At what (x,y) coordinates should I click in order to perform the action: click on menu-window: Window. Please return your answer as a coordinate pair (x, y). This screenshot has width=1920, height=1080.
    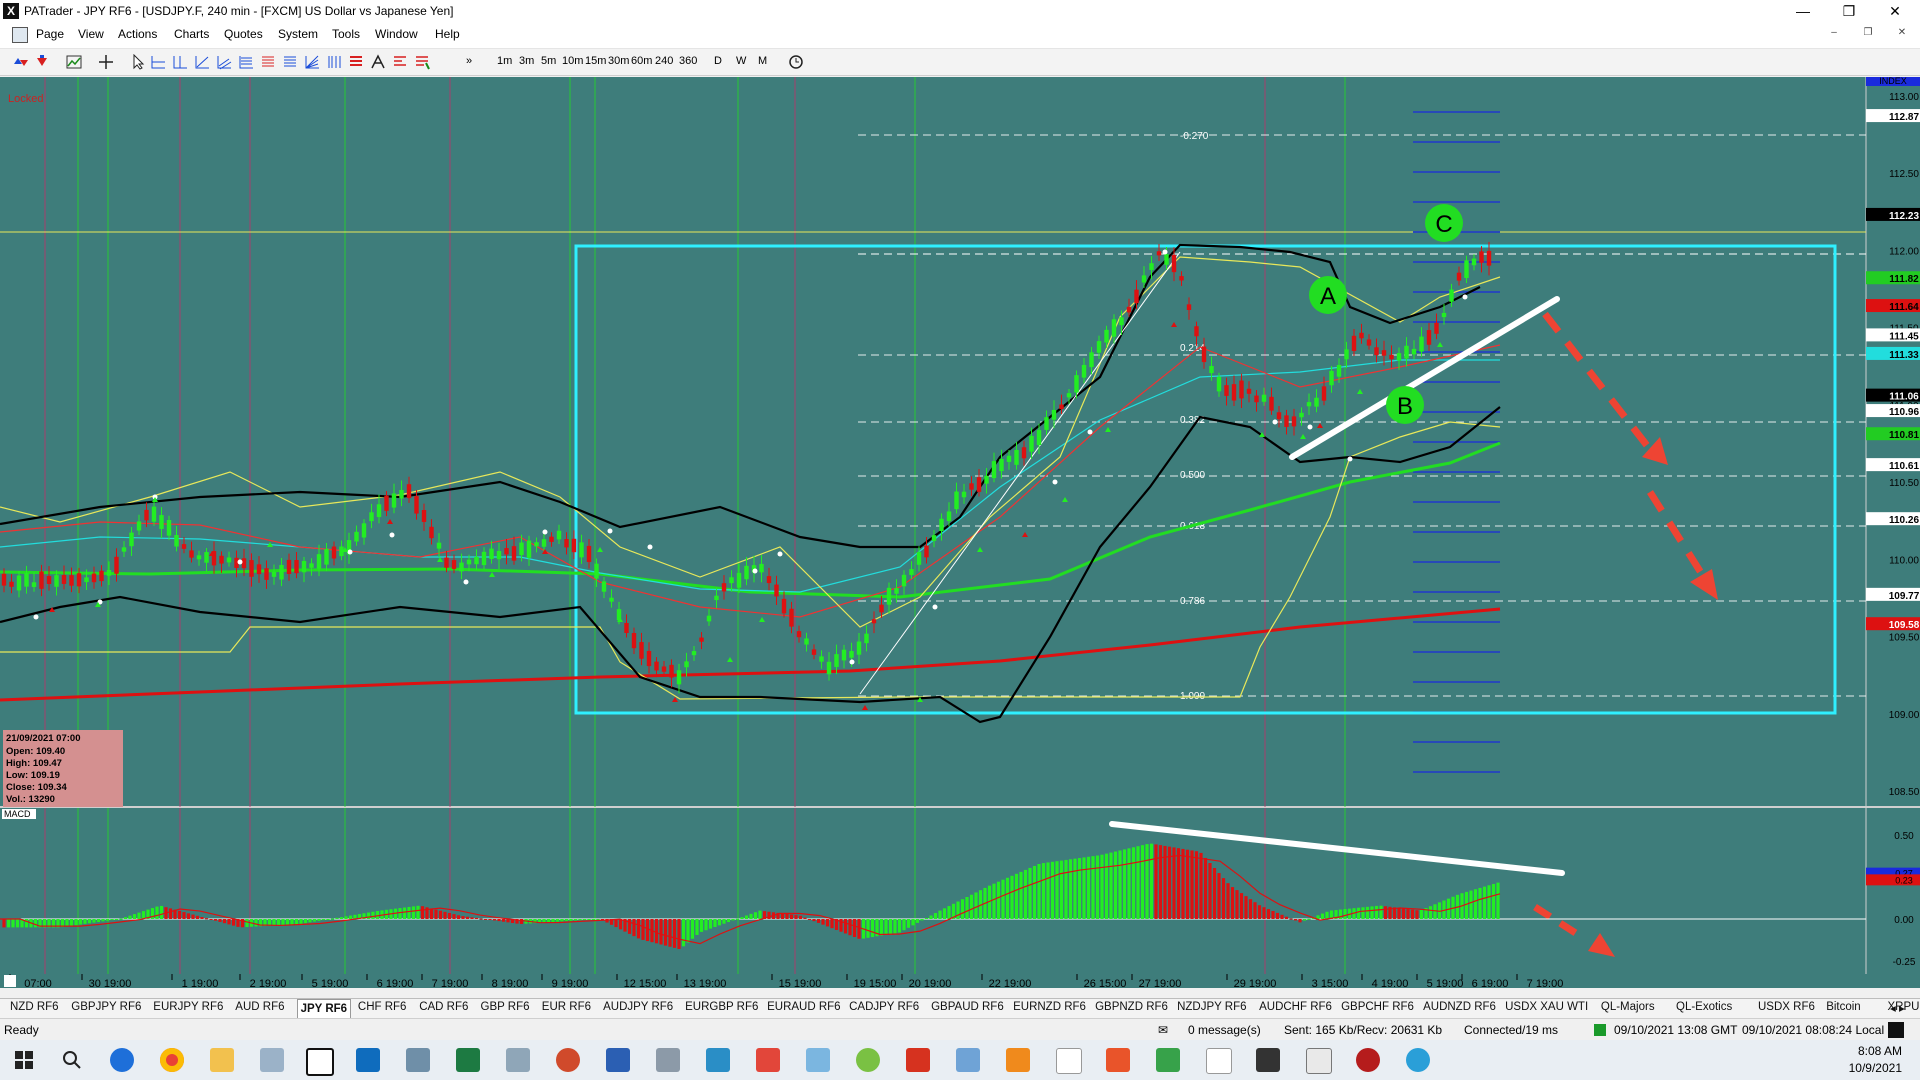
    Looking at the image, I should click on (396, 34).